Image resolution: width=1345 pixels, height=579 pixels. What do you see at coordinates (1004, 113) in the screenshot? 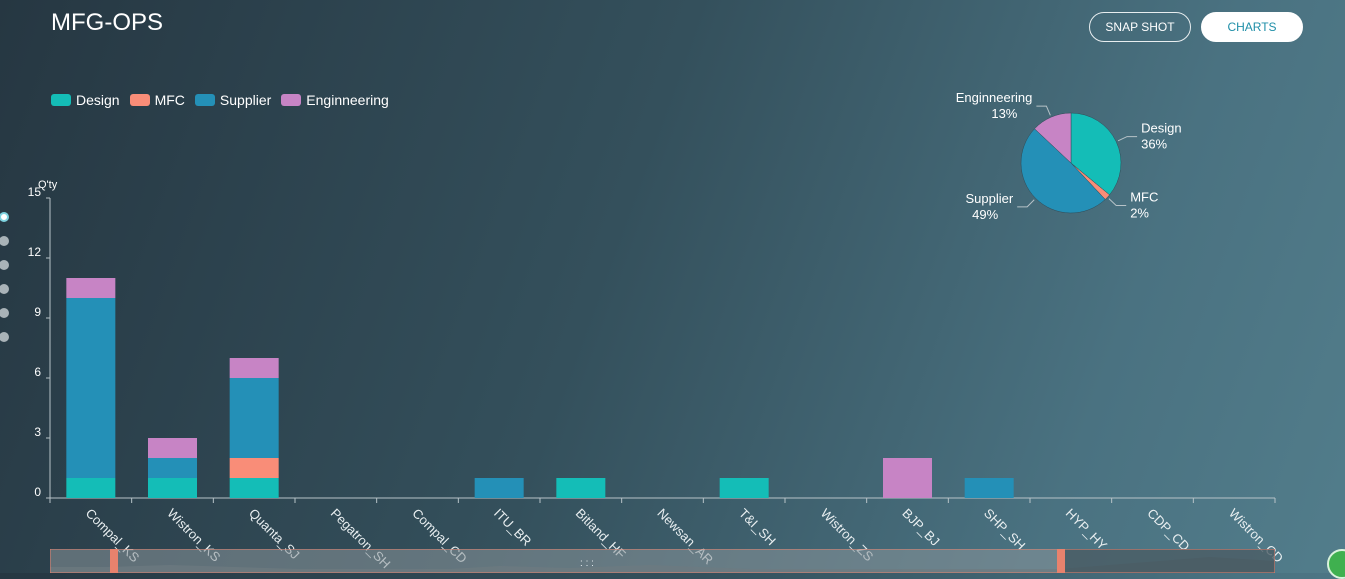
I see `pie-label-percent: 13%` at bounding box center [1004, 113].